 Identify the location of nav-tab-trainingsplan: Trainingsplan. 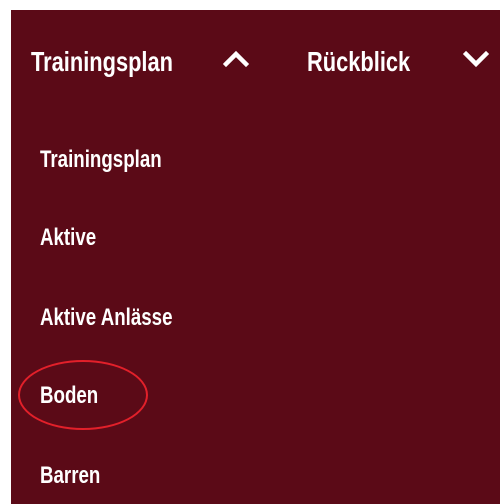
(122, 62).